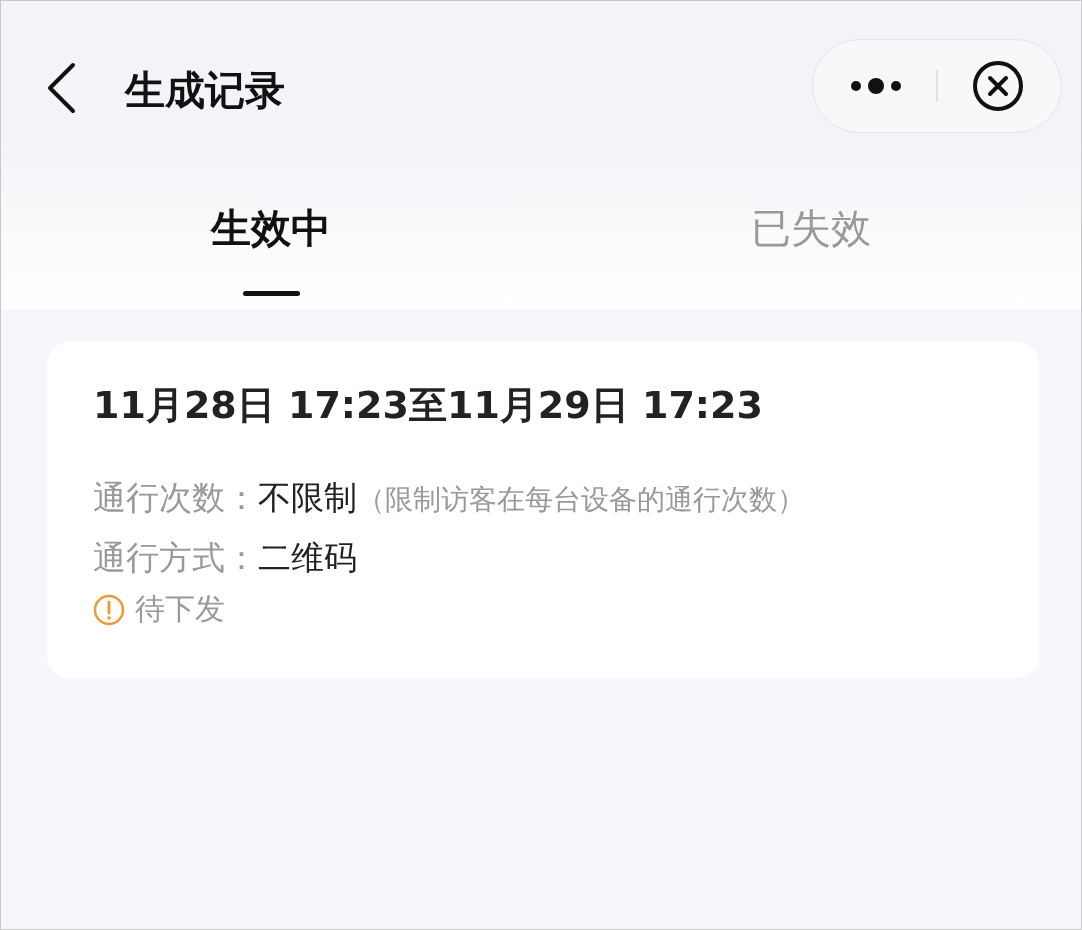  I want to click on warning-icon, so click(109, 609).